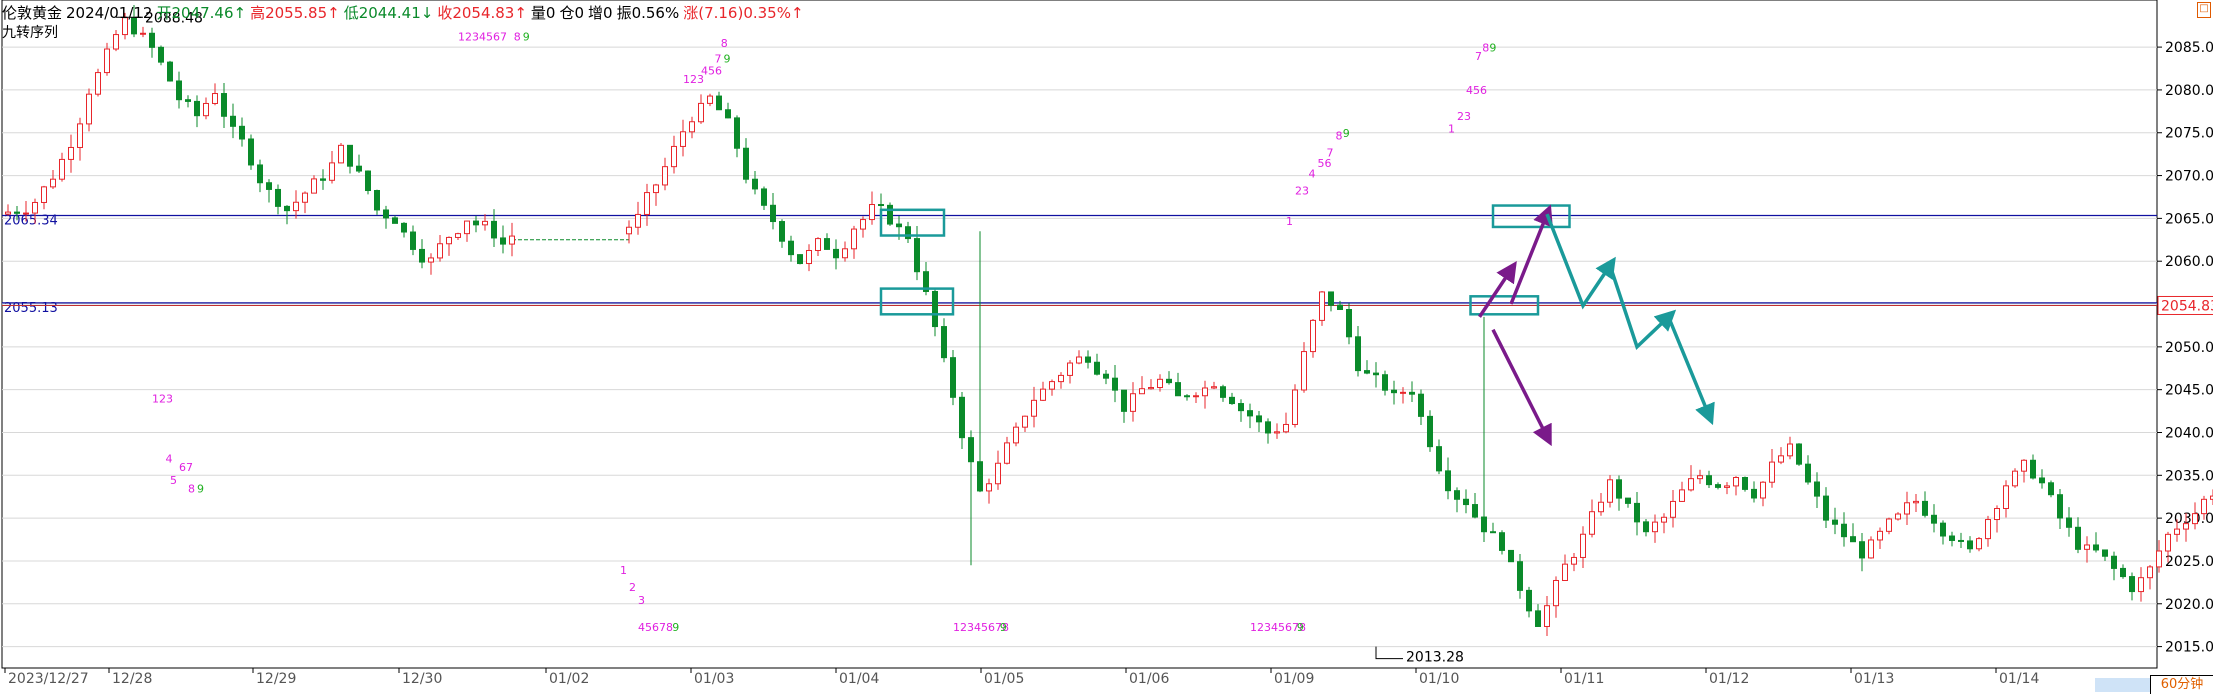 This screenshot has height=698, width=2213. I want to click on y-tick-label: 2065.00, so click(2189, 219).